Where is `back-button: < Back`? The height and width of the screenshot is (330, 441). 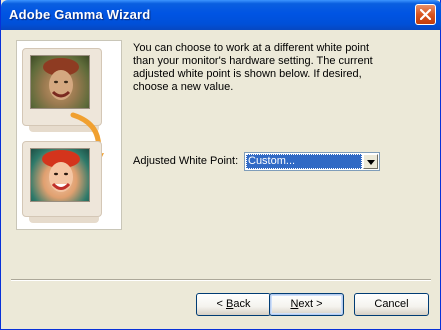
back-button: < Back is located at coordinates (233, 304).